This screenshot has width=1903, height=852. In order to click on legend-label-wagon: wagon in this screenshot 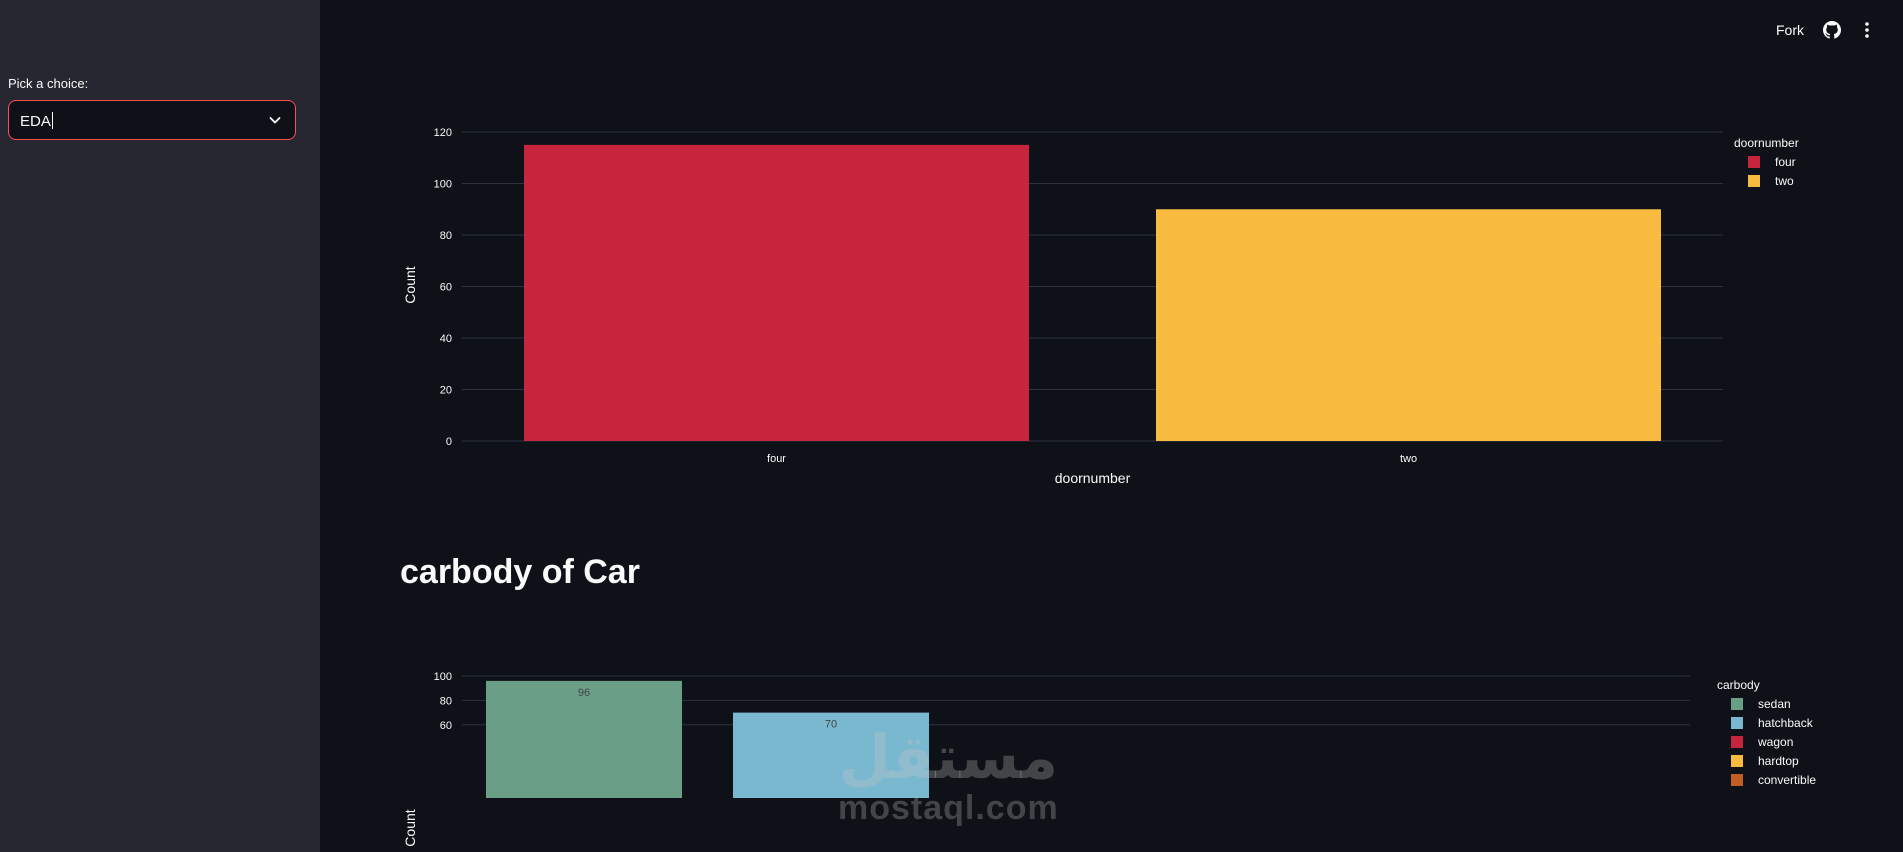, I will do `click(1775, 742)`.